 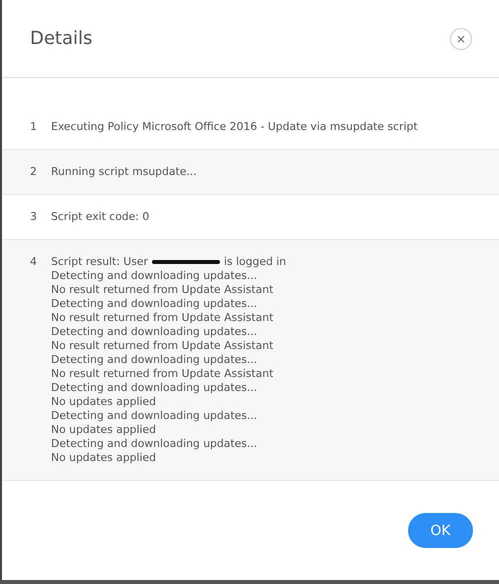 What do you see at coordinates (34, 262) in the screenshot?
I see `row-number: 4` at bounding box center [34, 262].